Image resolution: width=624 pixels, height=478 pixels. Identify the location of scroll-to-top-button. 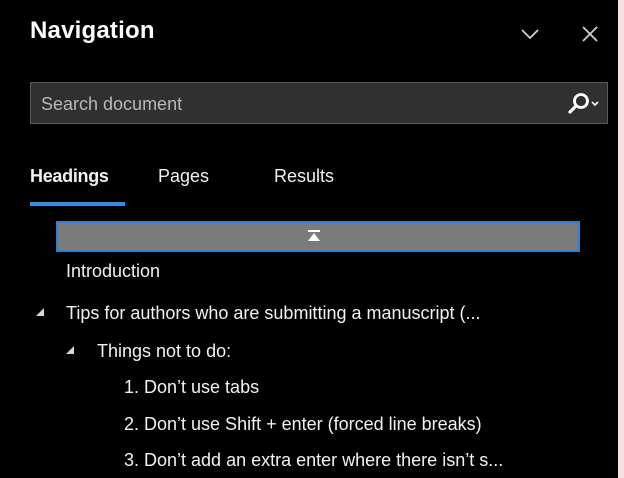
(318, 236).